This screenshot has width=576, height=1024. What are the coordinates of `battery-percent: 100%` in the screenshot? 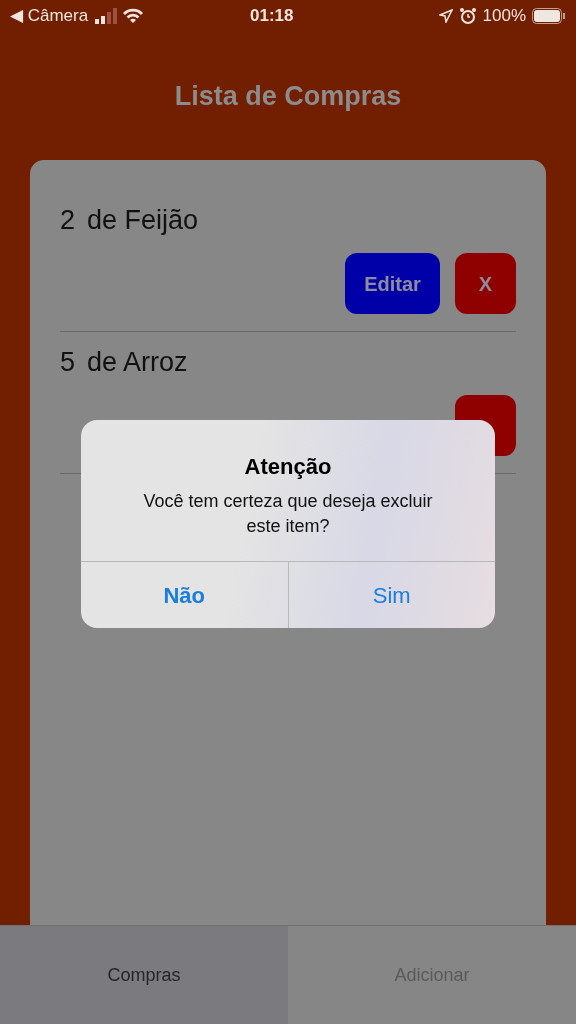 It's located at (504, 16).